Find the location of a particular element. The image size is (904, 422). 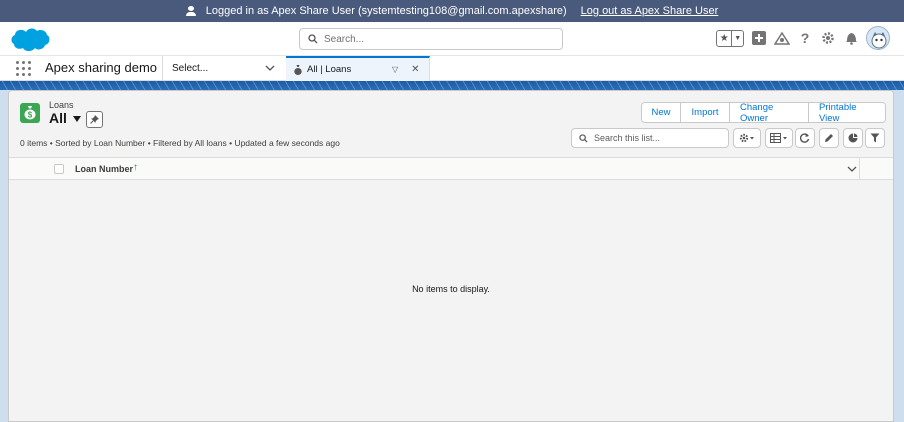

tab-label: All | Loans is located at coordinates (329, 69).